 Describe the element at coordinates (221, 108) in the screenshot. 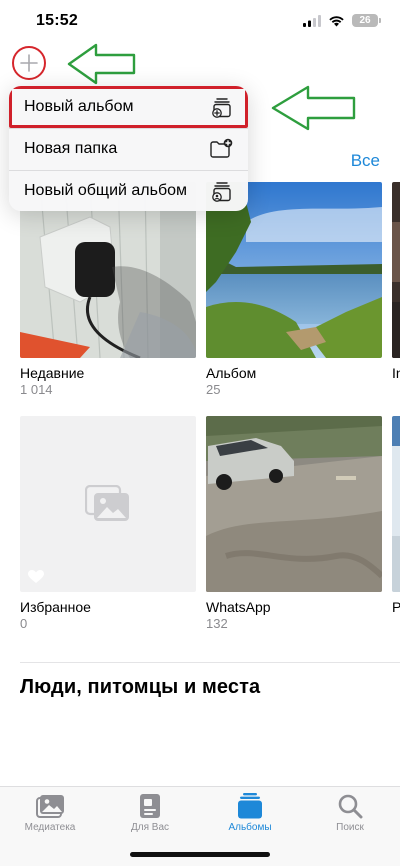

I see `new-album-icon` at that location.